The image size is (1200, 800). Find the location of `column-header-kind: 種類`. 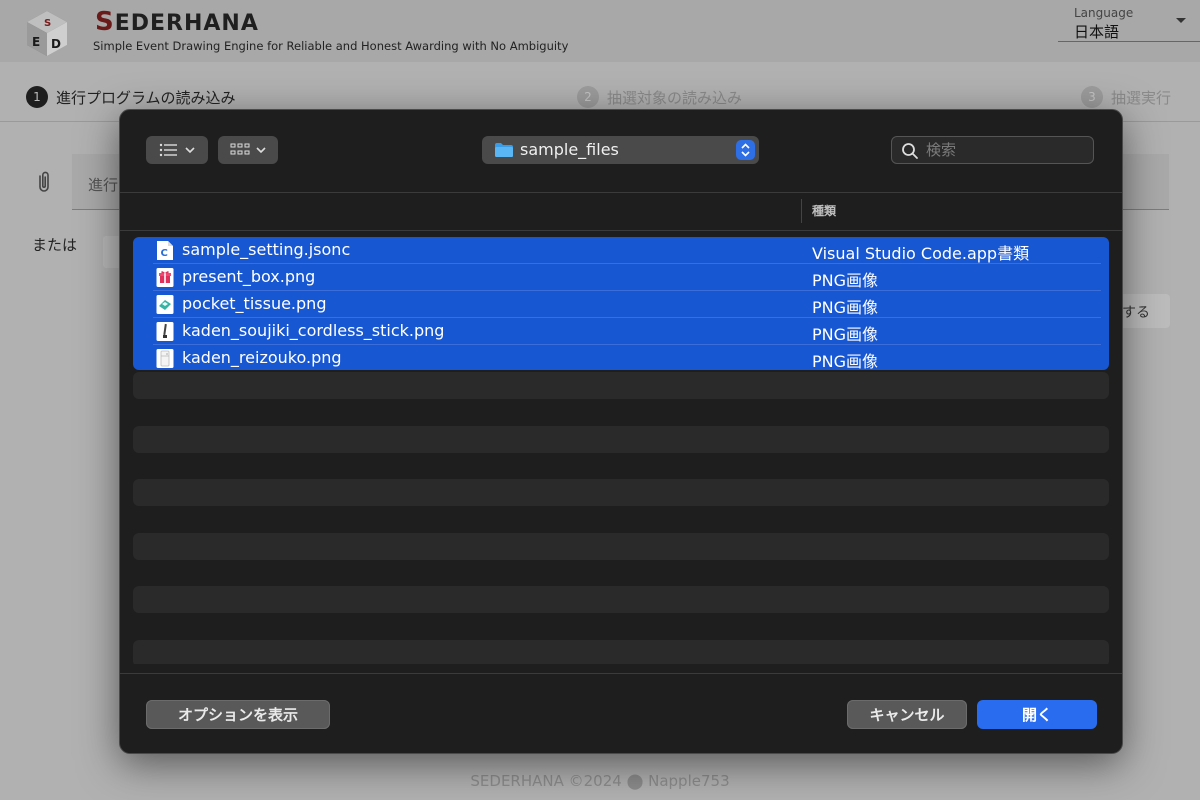

column-header-kind: 種類 is located at coordinates (824, 210).